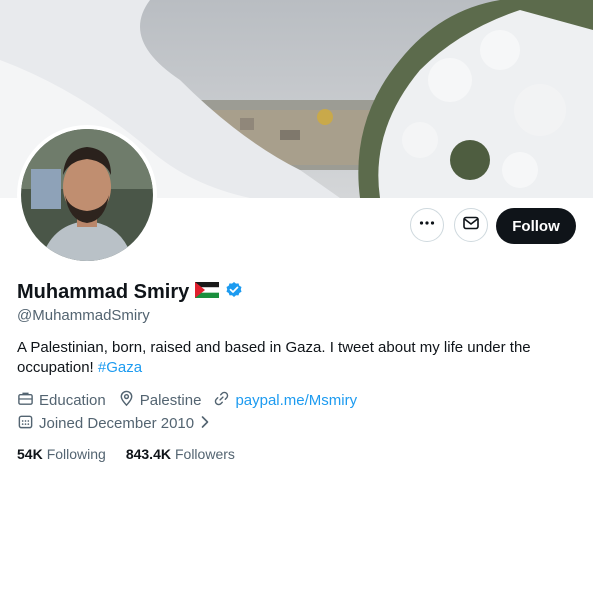  I want to click on followers-stat: 843.4K Followers, so click(180, 454).